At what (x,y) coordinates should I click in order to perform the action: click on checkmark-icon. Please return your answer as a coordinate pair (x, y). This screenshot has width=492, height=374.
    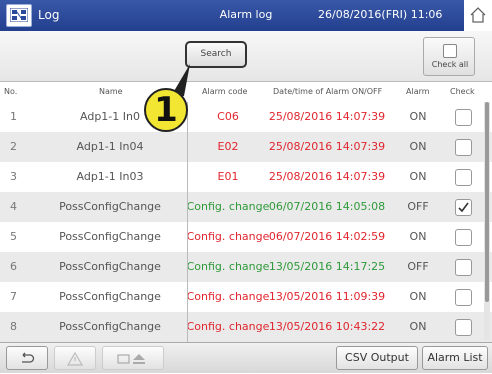
    Looking at the image, I should click on (463, 207).